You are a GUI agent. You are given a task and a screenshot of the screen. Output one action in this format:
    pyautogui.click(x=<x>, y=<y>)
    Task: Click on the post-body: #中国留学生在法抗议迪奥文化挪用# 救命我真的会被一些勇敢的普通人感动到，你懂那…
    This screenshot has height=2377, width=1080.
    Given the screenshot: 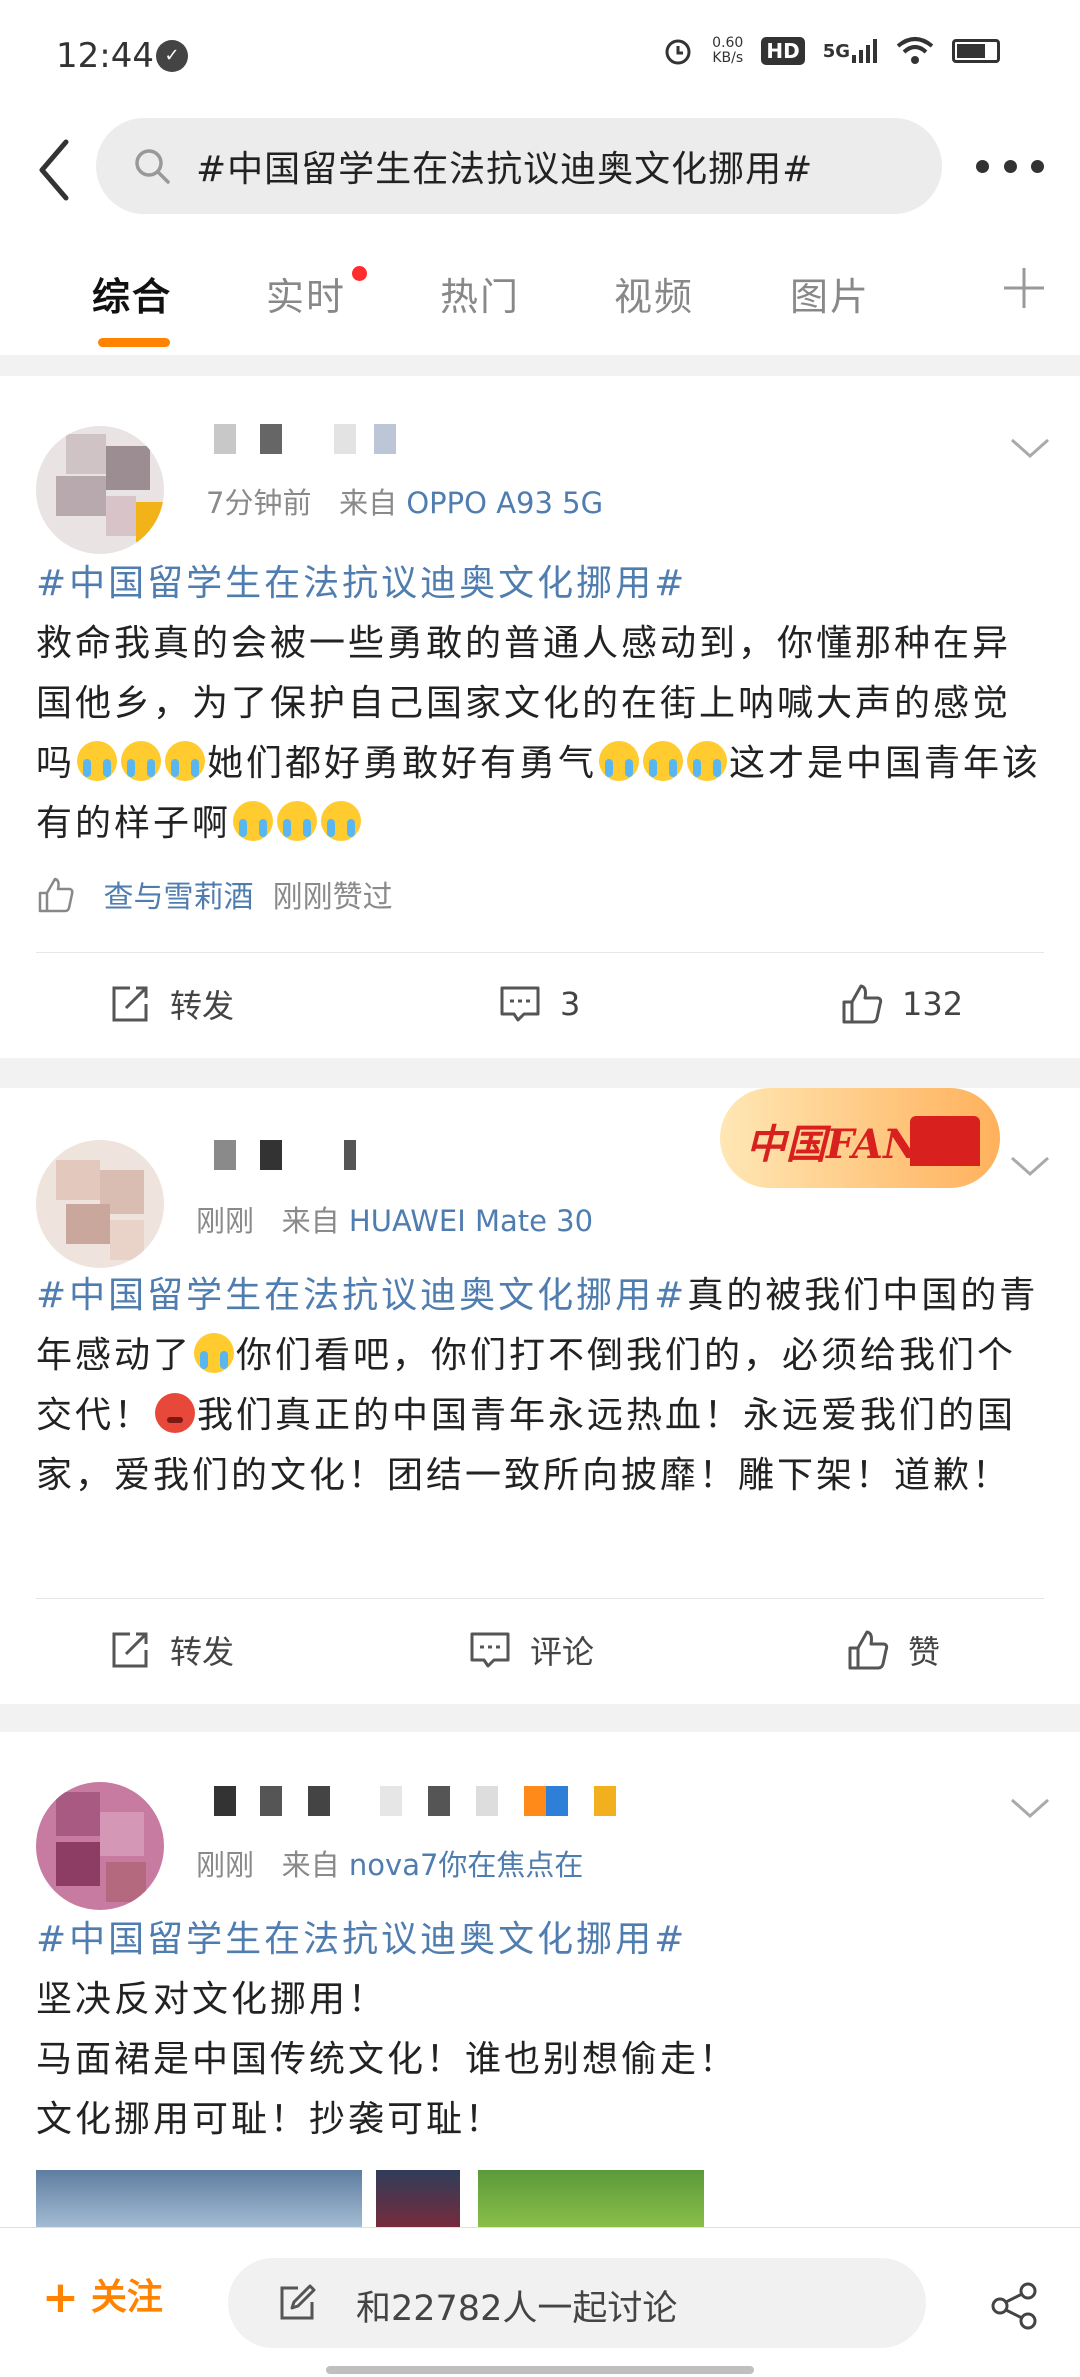 What is the action you would take?
    pyautogui.click(x=541, y=704)
    